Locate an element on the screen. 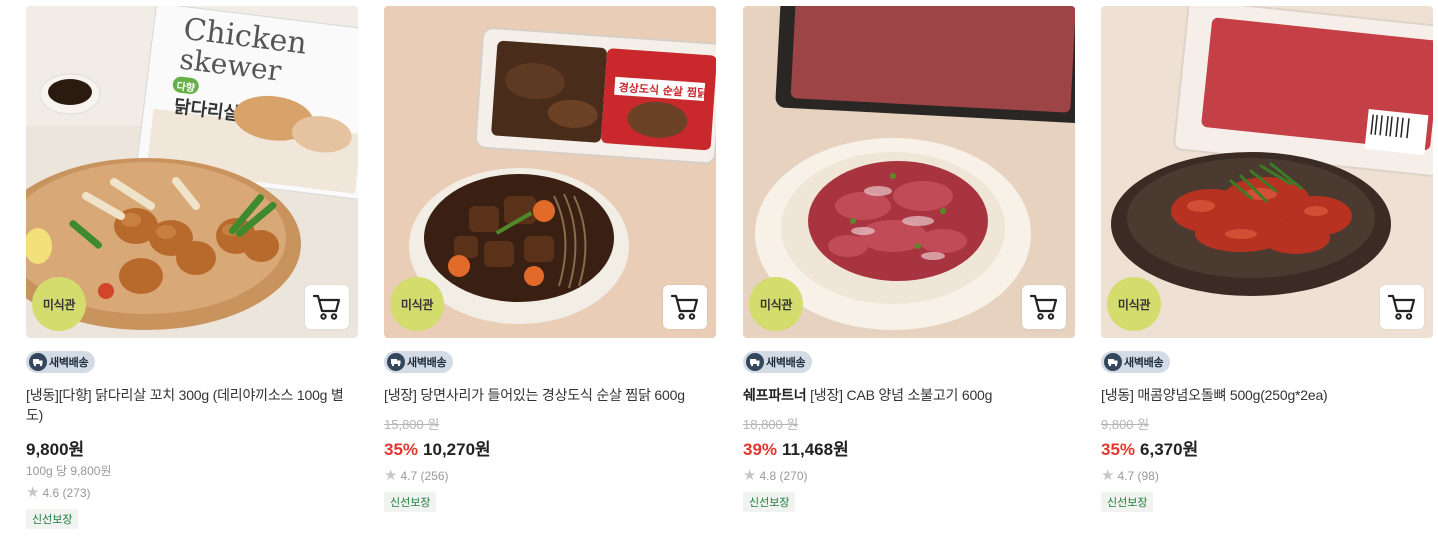 This screenshot has height=551, width=1438. unit-price: 100g 당 9,800원 is located at coordinates (69, 471).